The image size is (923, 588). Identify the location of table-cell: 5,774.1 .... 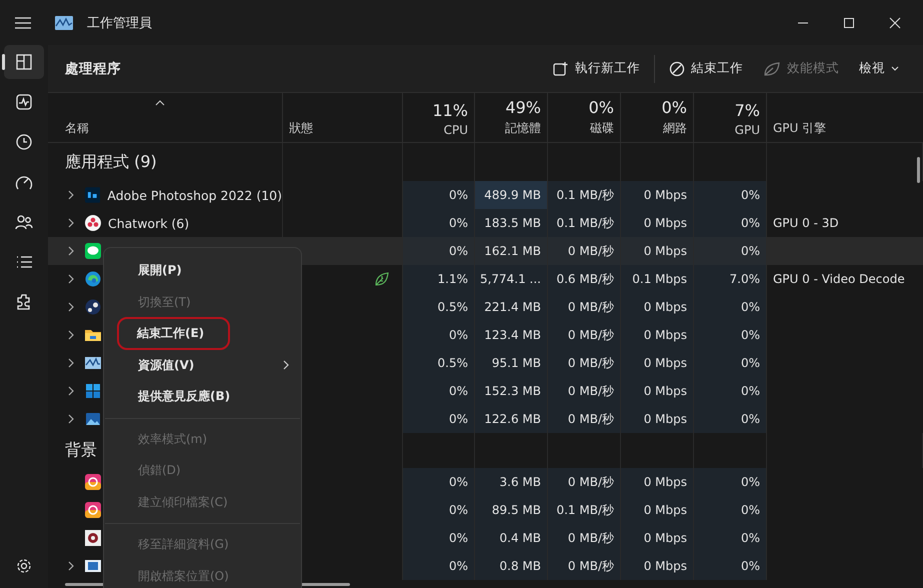
(510, 279).